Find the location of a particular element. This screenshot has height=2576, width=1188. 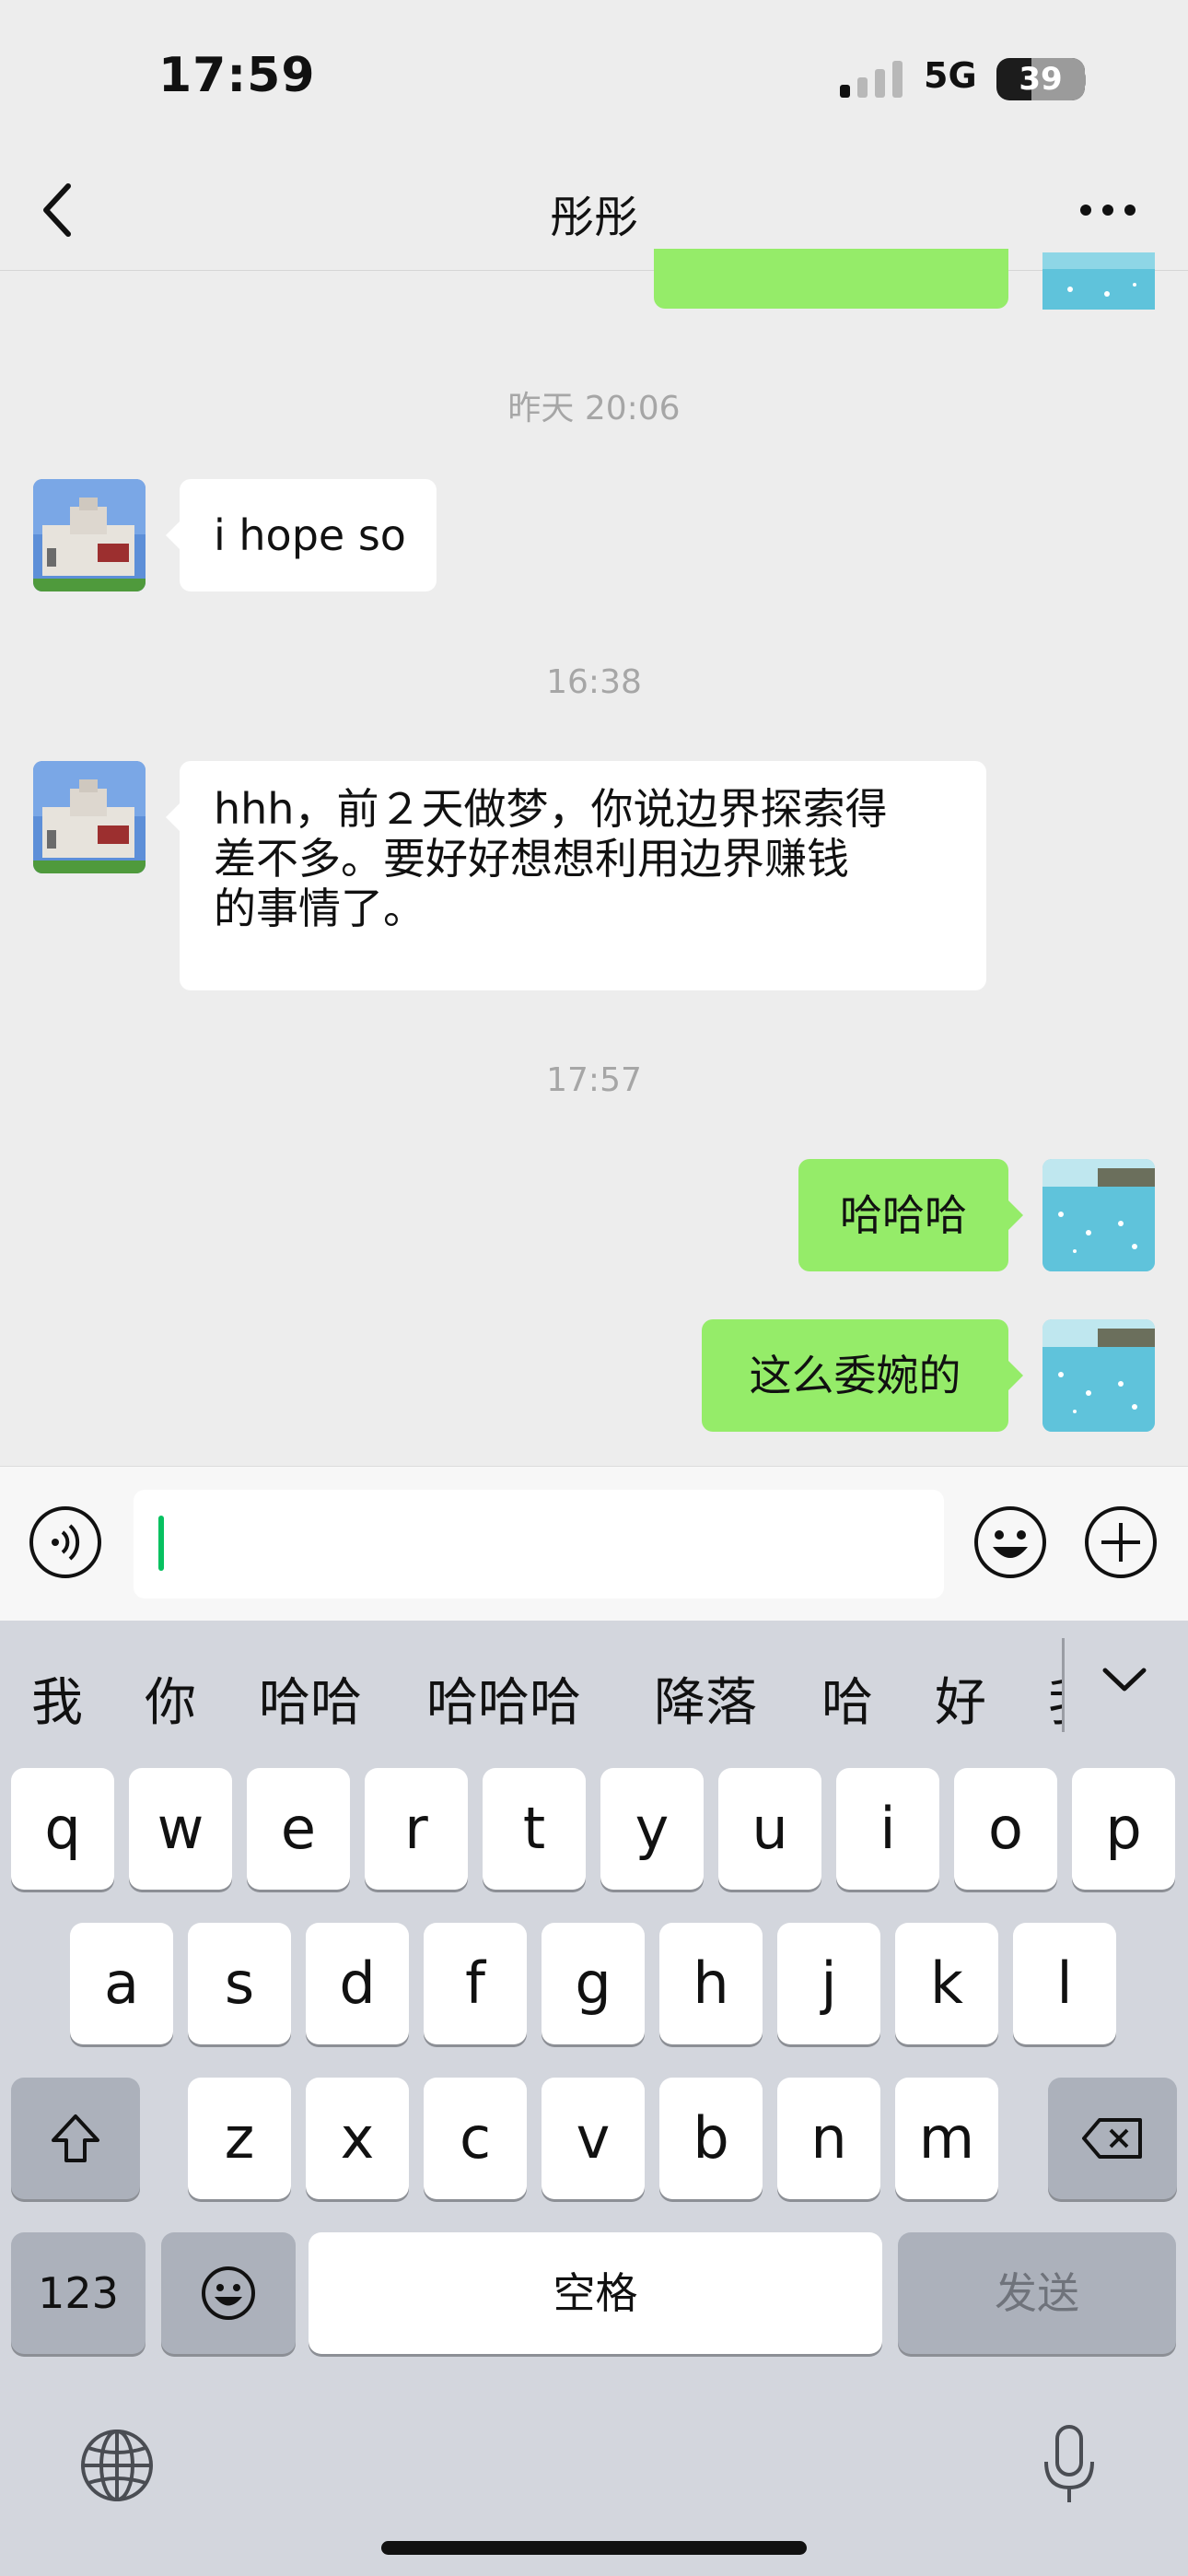

key-q: q is located at coordinates (63, 1829).